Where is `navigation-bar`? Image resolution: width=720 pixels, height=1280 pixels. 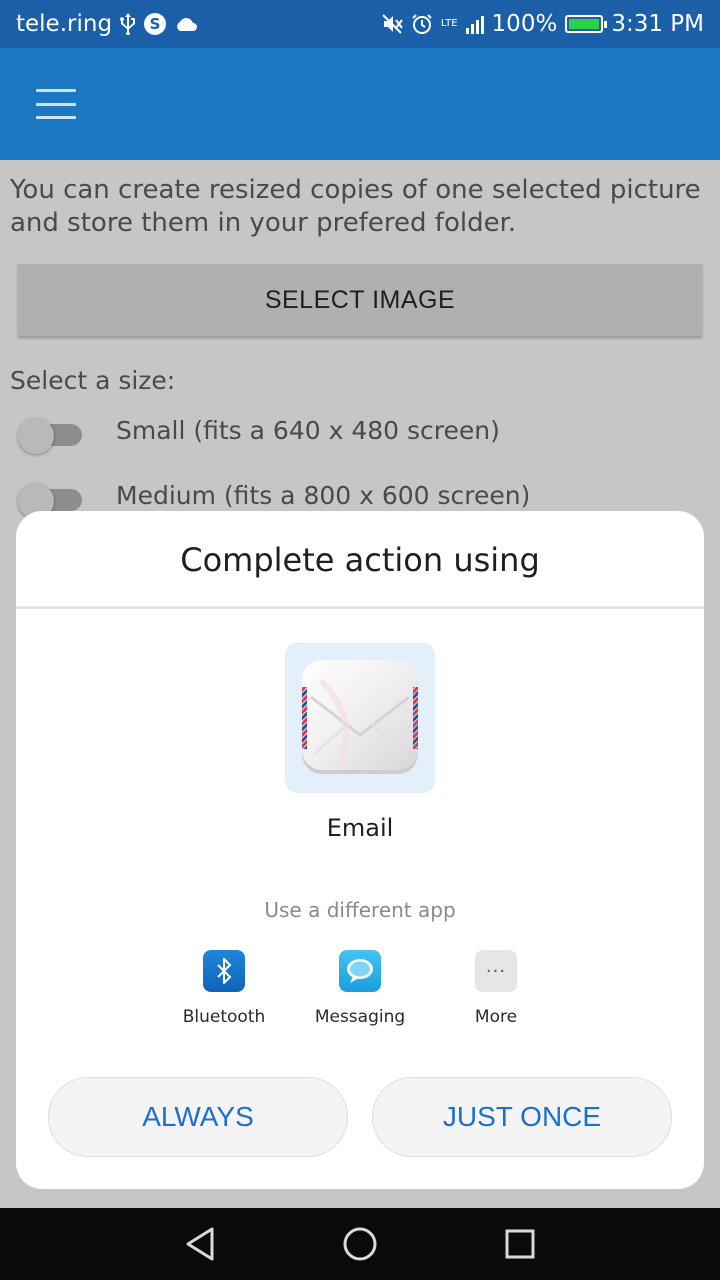 navigation-bar is located at coordinates (360, 1244).